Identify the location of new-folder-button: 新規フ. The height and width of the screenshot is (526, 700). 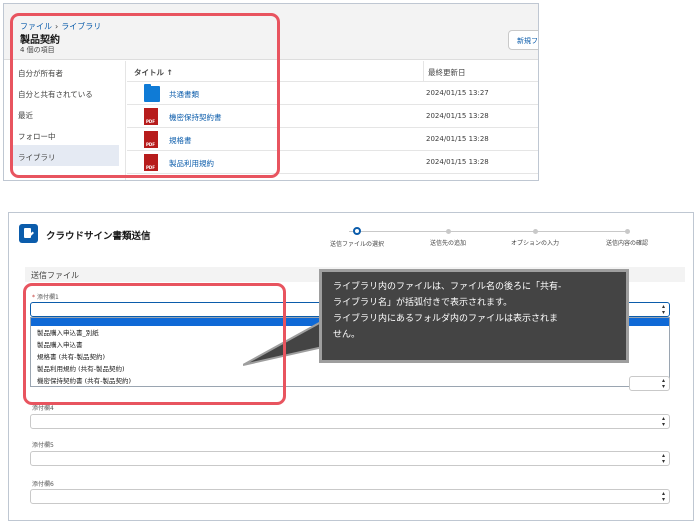
(523, 40).